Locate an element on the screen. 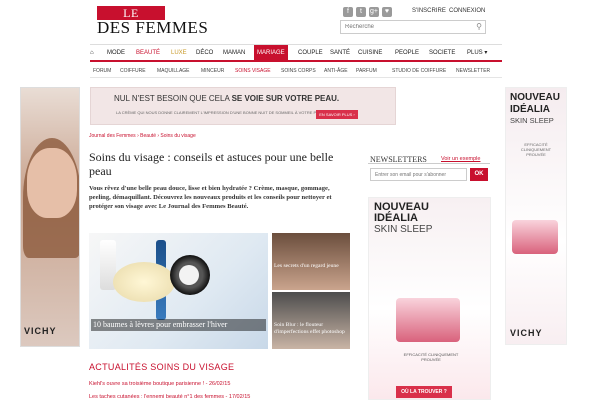 Image resolution: width=600 pixels, height=400 pixels. chanel-balm-center is located at coordinates (189, 275).